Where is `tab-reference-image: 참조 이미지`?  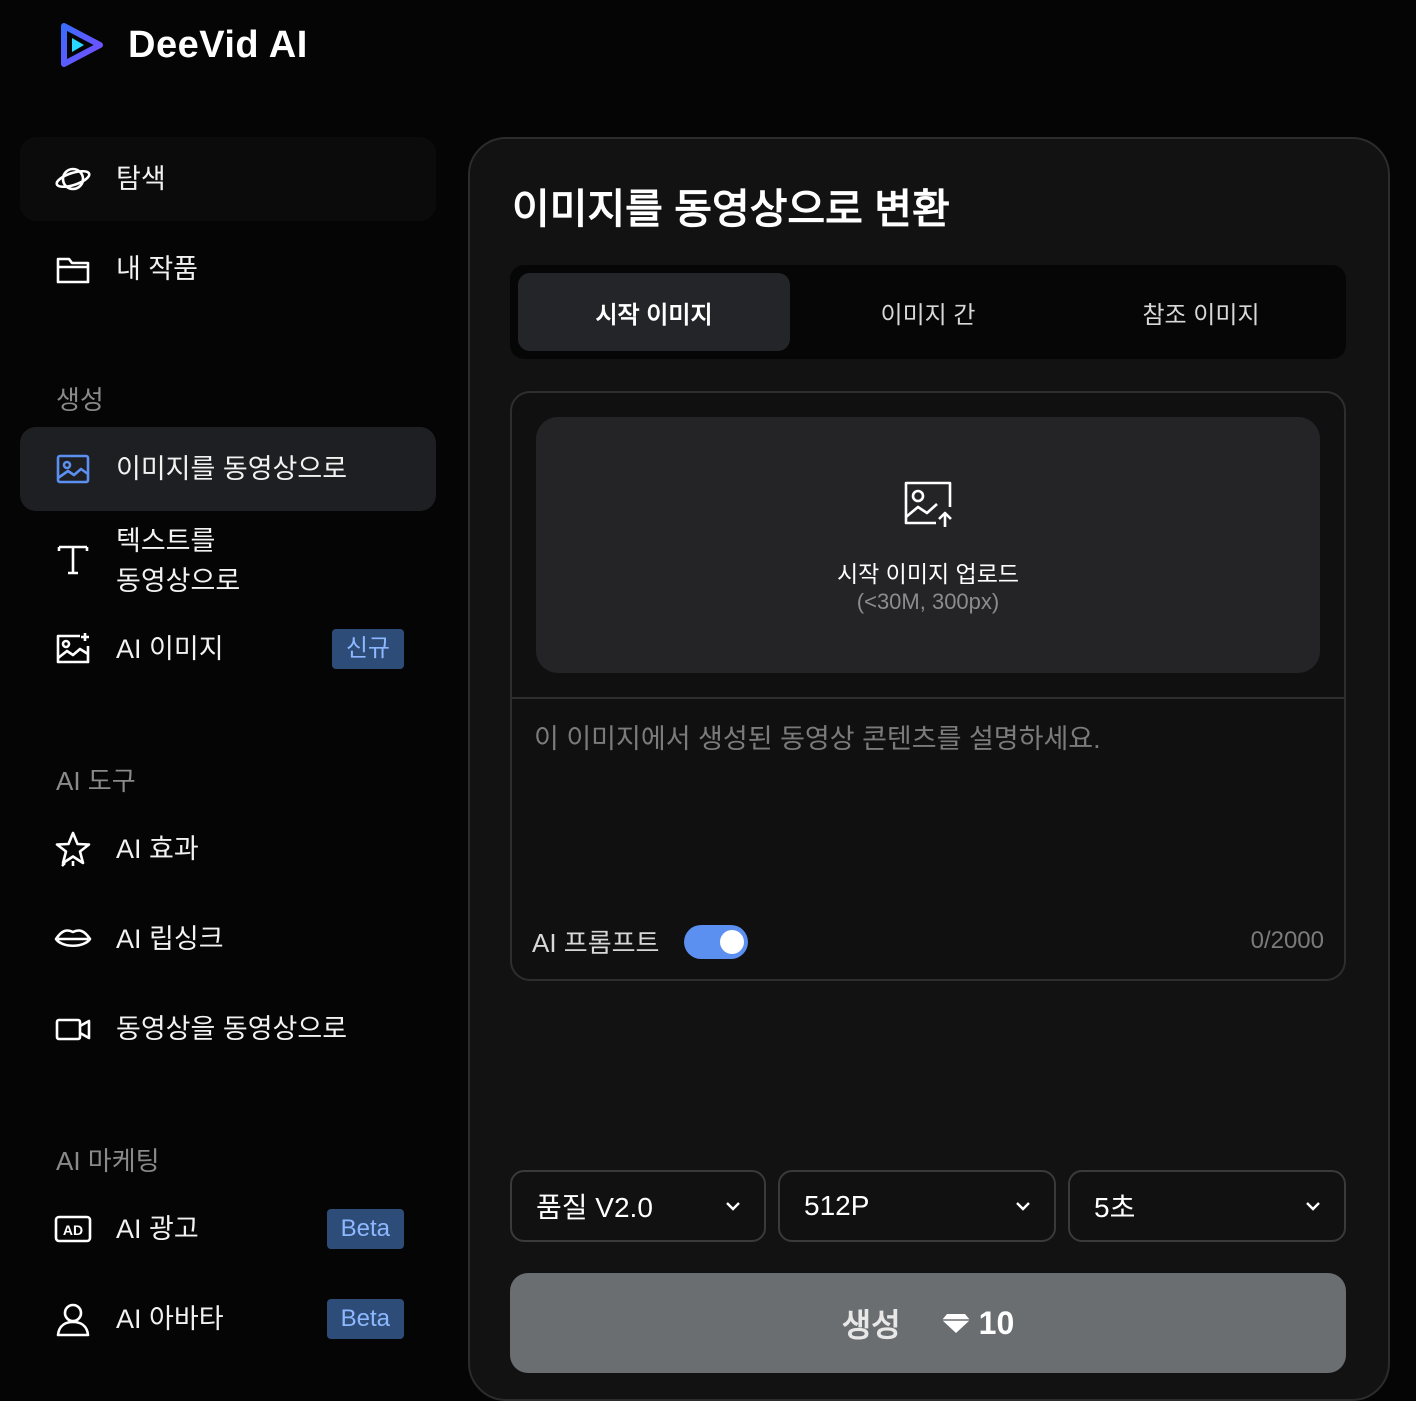
tab-reference-image: 참조 이미지 is located at coordinates (1201, 312).